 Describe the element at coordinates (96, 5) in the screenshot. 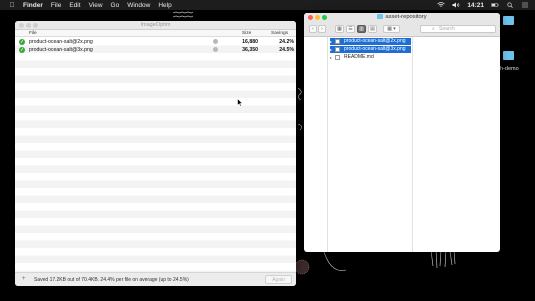

I see `menu-view: View` at that location.